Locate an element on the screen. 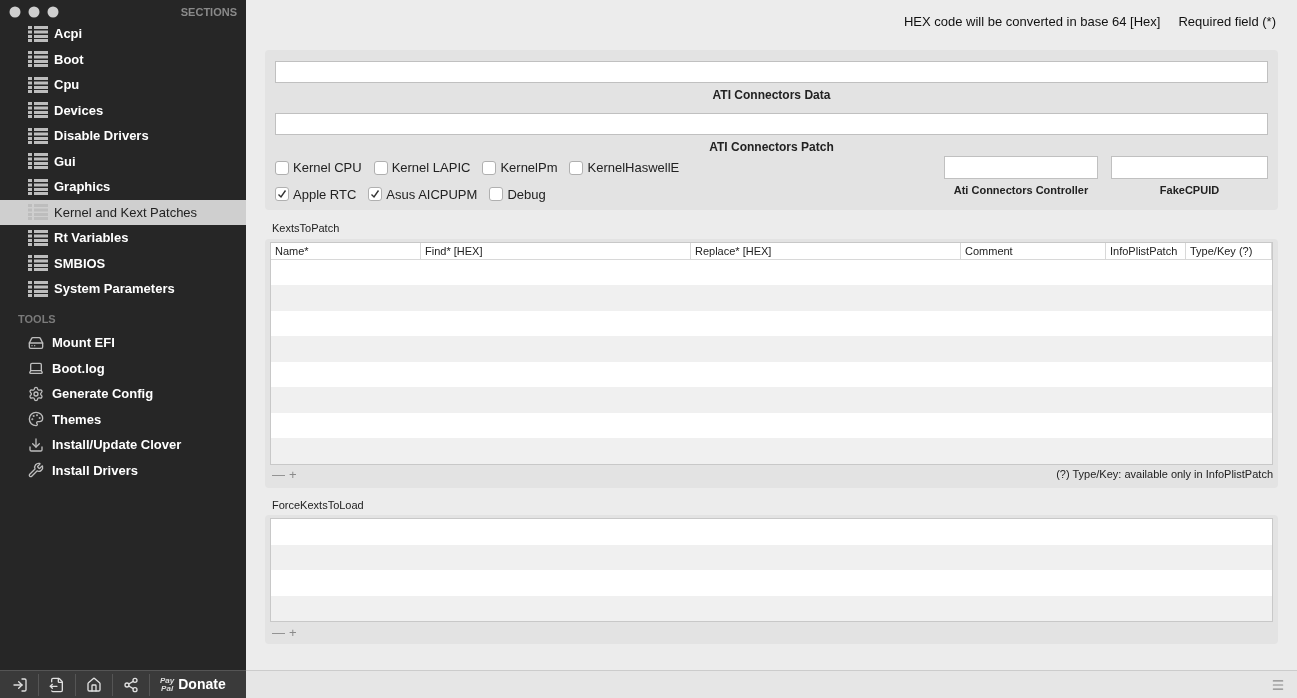 The image size is (1297, 698). sidebar-item: System Parameters is located at coordinates (123, 289).